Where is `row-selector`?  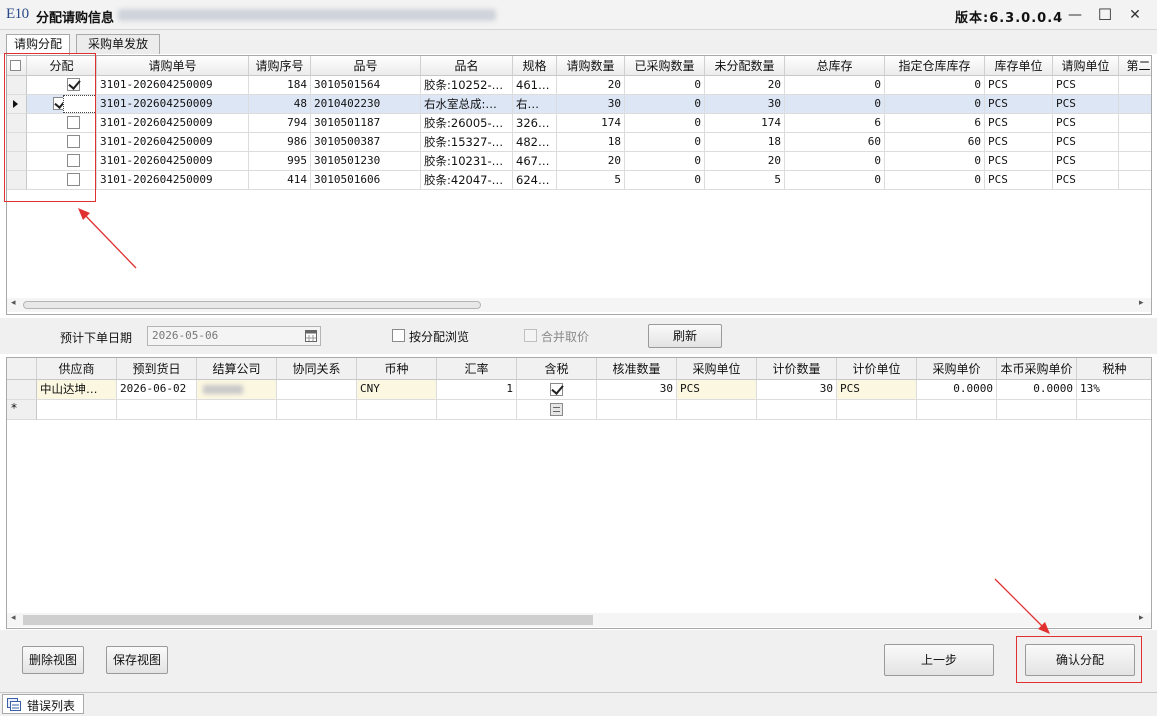
row-selector is located at coordinates (22, 390).